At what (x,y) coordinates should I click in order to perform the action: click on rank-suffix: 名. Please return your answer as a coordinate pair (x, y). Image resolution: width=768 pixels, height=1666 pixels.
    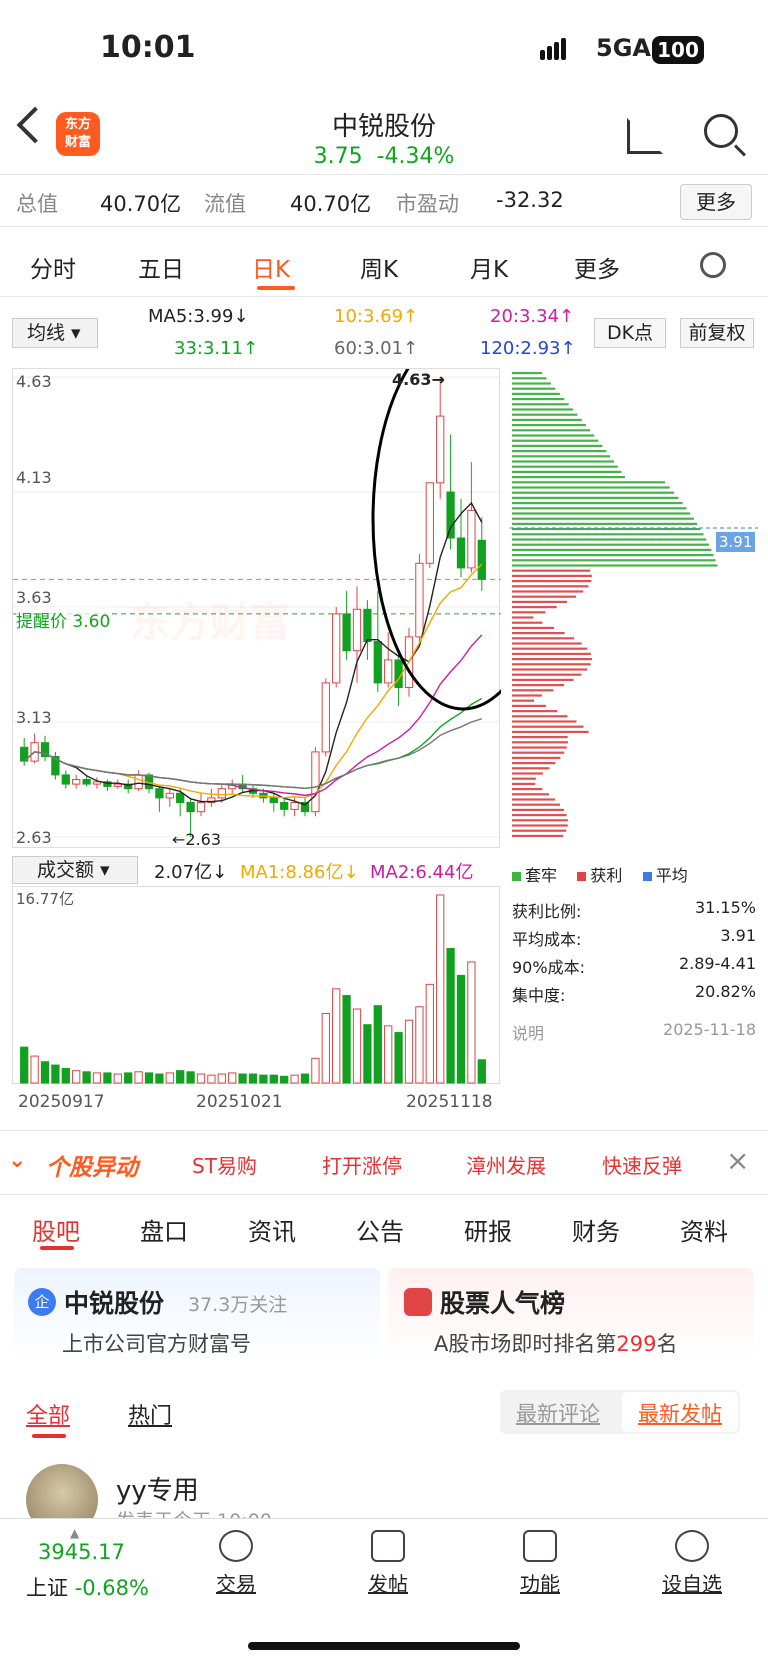
    Looking at the image, I should click on (667, 1344).